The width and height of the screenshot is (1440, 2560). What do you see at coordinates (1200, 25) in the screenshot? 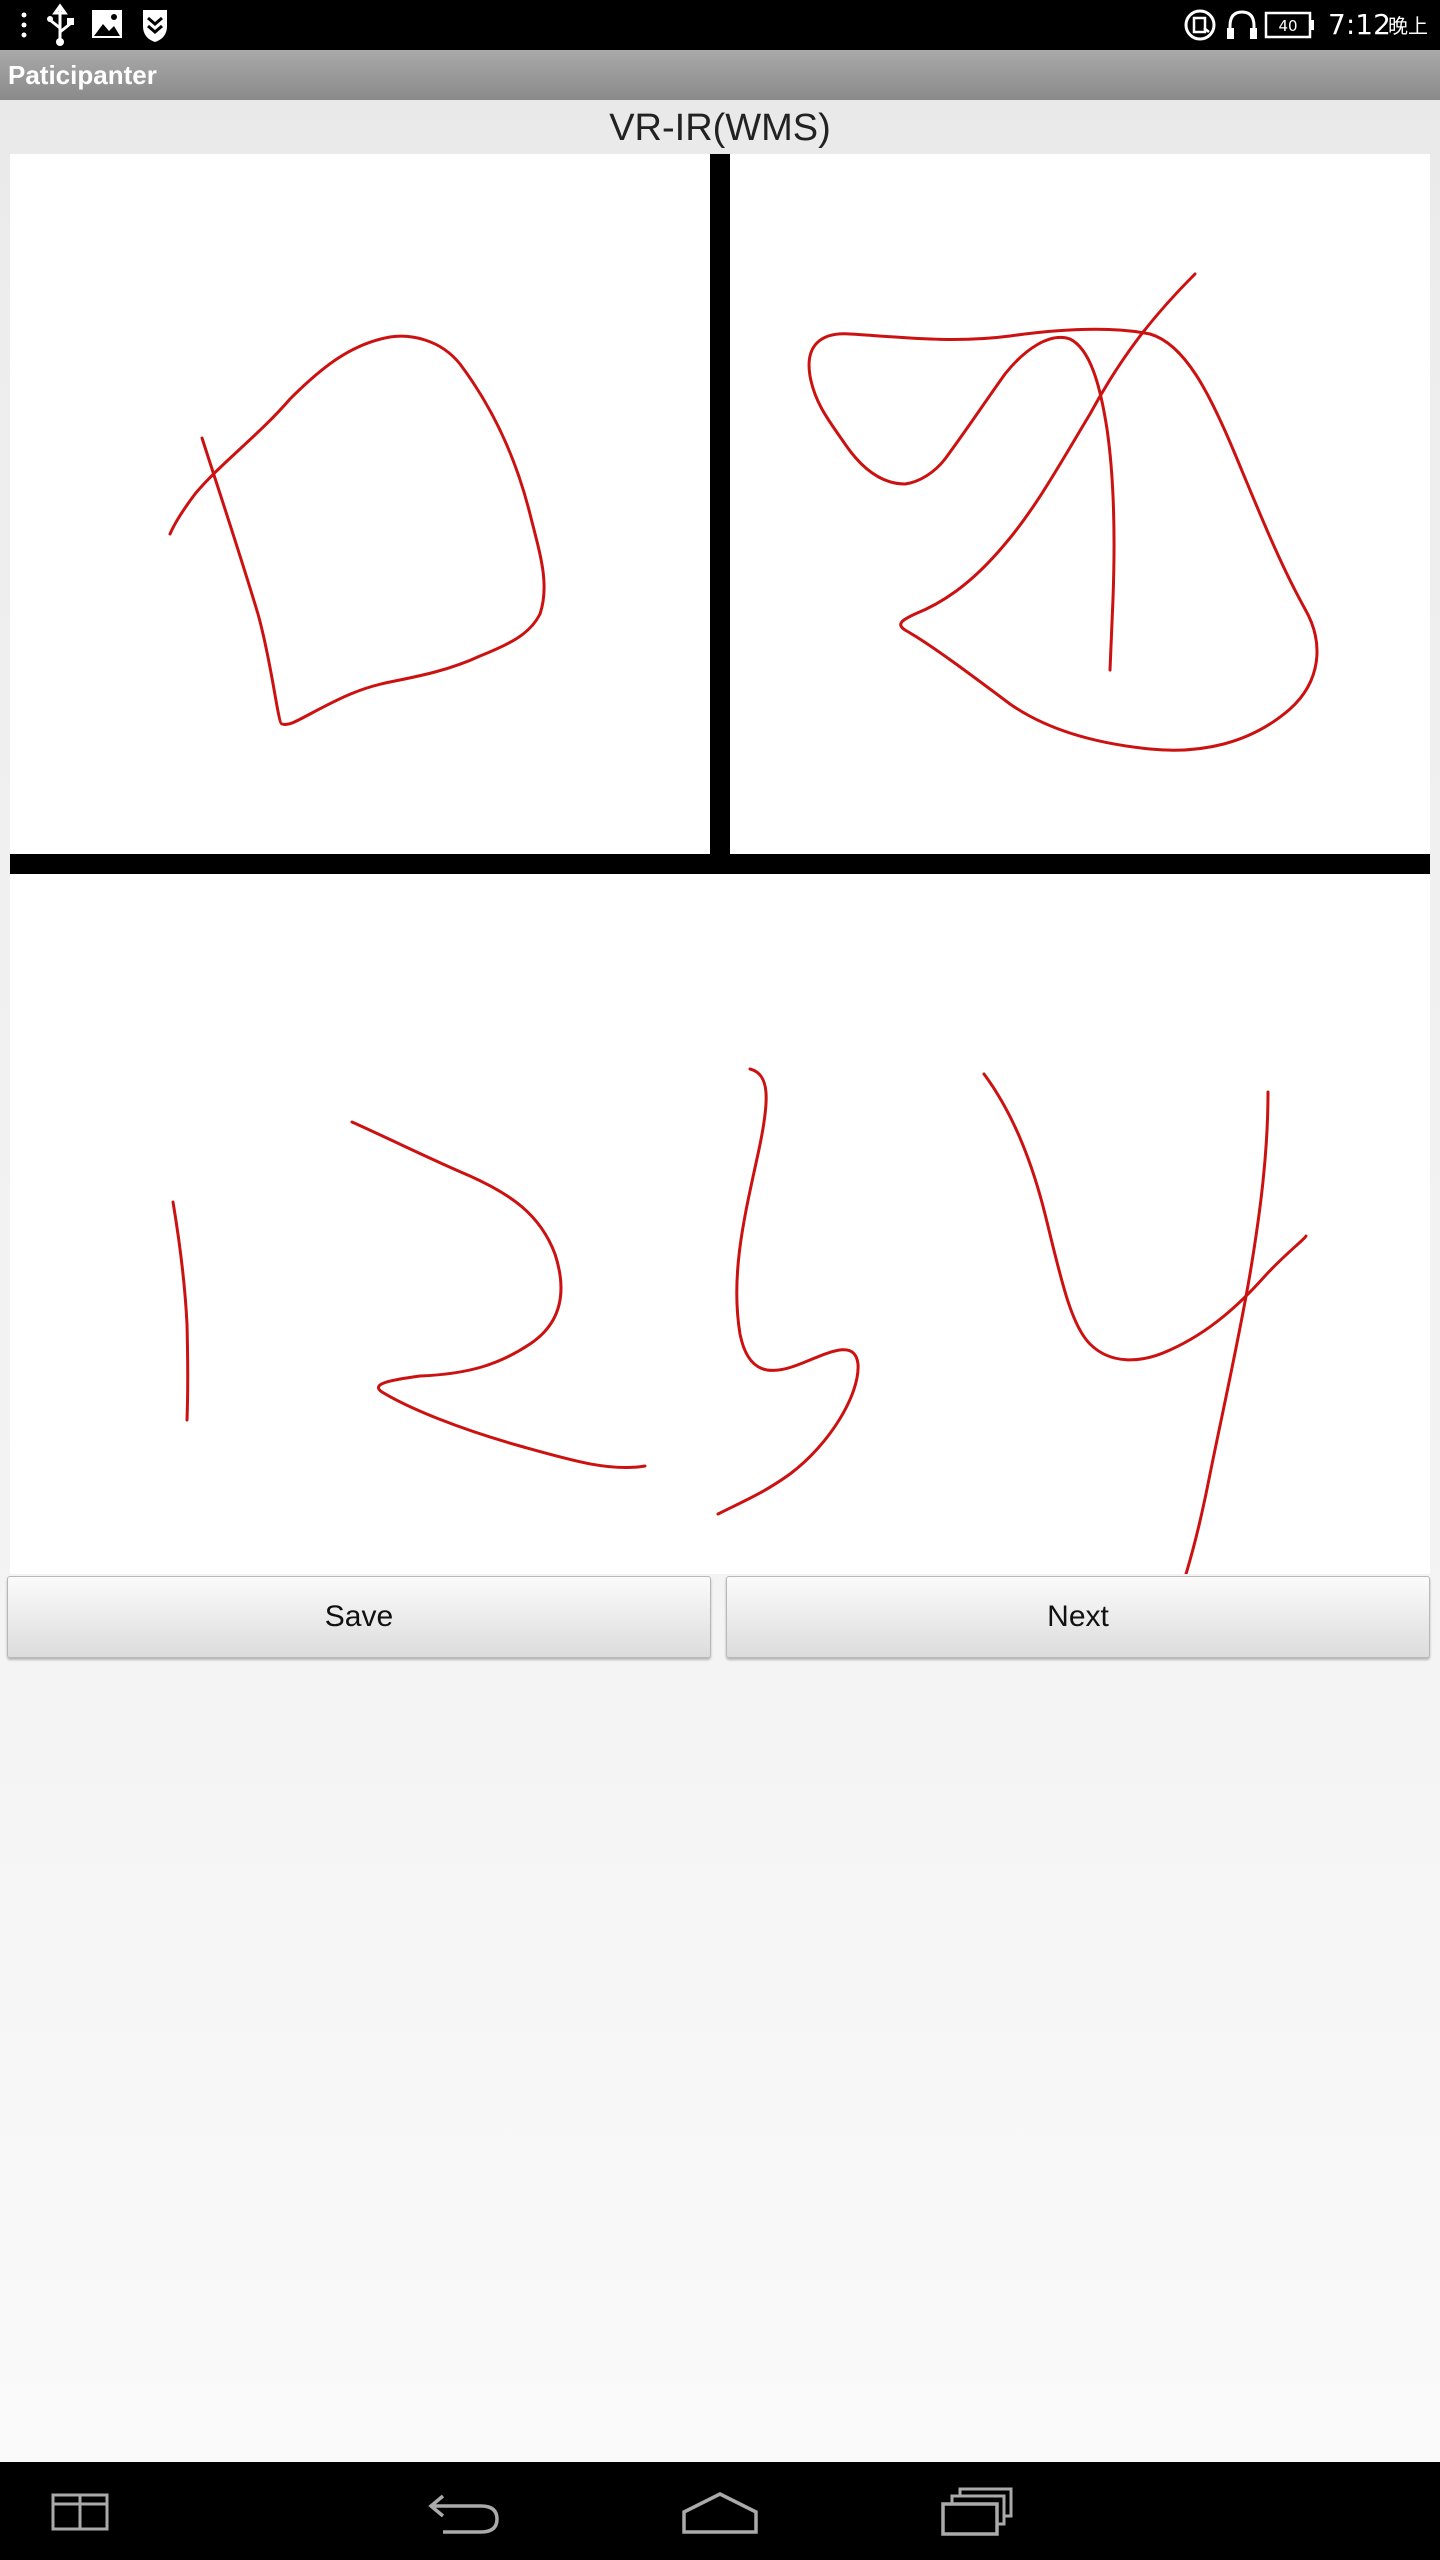
I see `sync-icon` at bounding box center [1200, 25].